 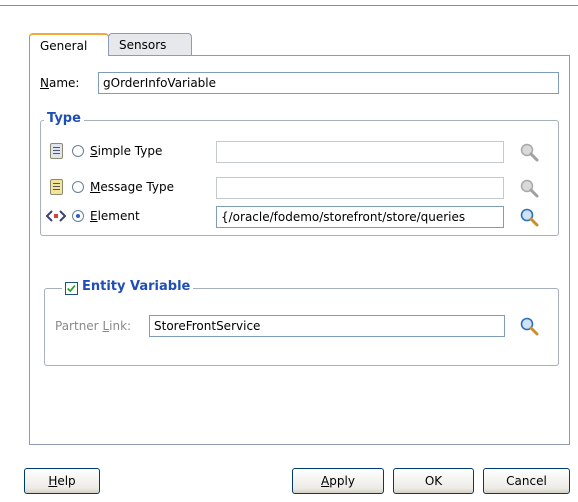 What do you see at coordinates (56, 187) in the screenshot?
I see `message-type-icon` at bounding box center [56, 187].